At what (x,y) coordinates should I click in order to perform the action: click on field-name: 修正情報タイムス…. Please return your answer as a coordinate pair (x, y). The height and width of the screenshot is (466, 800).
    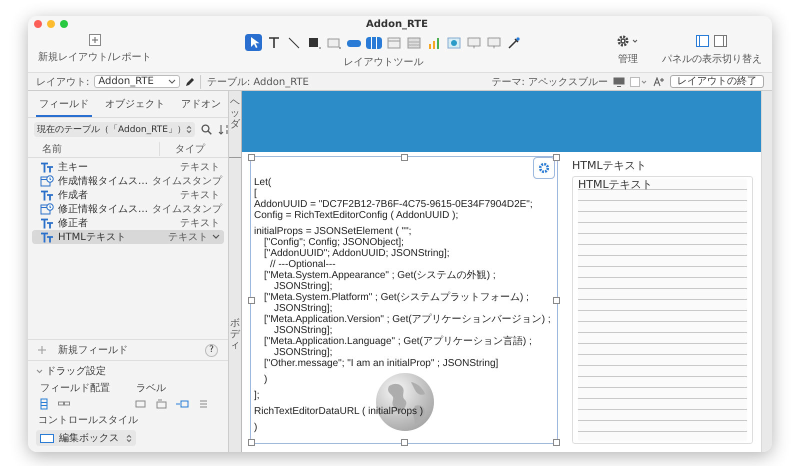
    Looking at the image, I should click on (103, 209).